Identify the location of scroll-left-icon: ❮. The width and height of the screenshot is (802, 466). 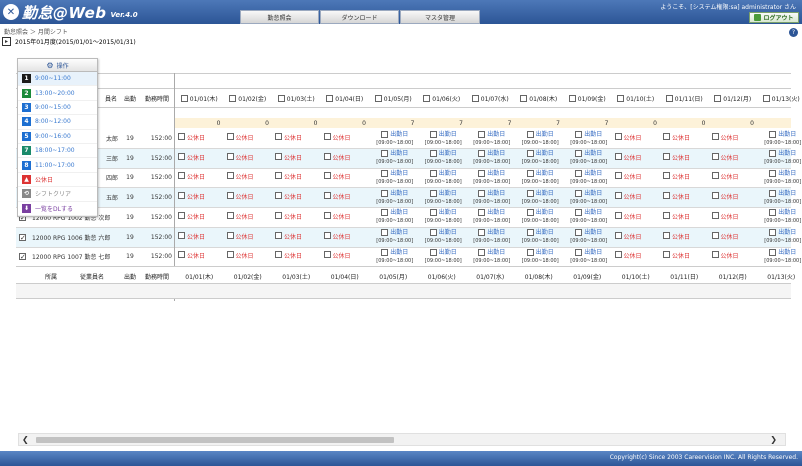
(25, 439).